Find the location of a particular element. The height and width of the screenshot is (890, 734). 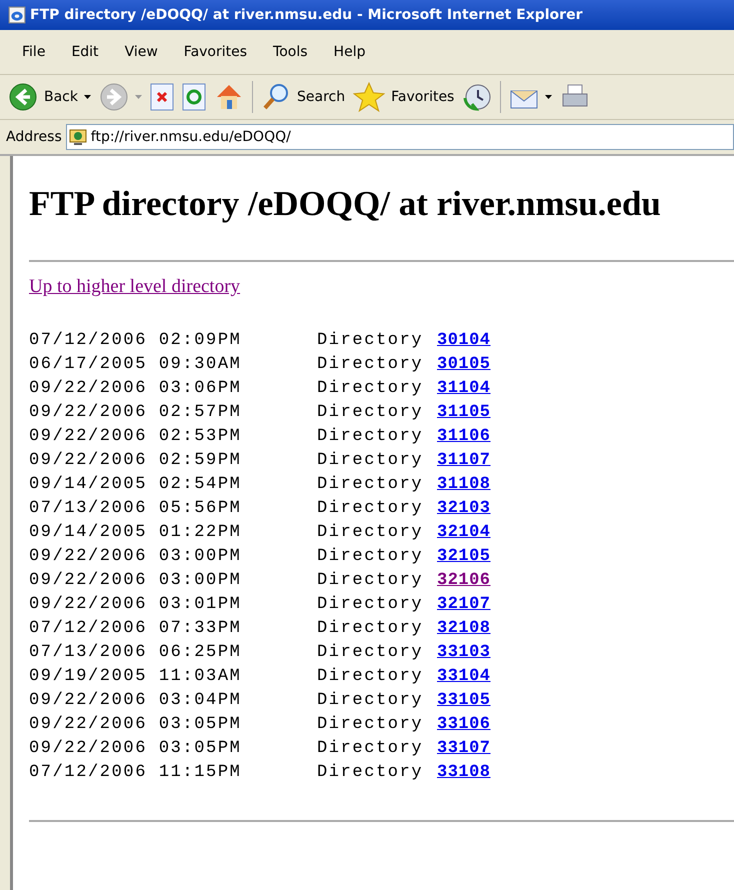

modified-date: 09/22/2006 02:59PM is located at coordinates (135, 460).